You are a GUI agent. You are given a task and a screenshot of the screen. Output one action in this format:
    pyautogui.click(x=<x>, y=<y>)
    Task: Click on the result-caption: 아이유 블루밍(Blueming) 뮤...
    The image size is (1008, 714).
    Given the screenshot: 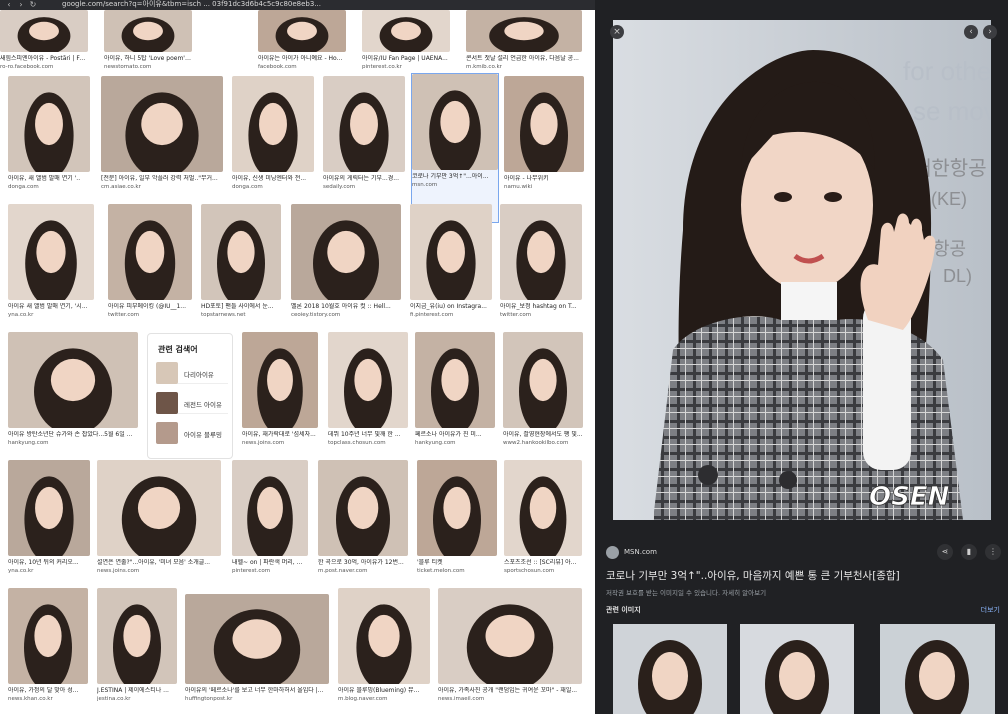 What is the action you would take?
    pyautogui.click(x=384, y=691)
    